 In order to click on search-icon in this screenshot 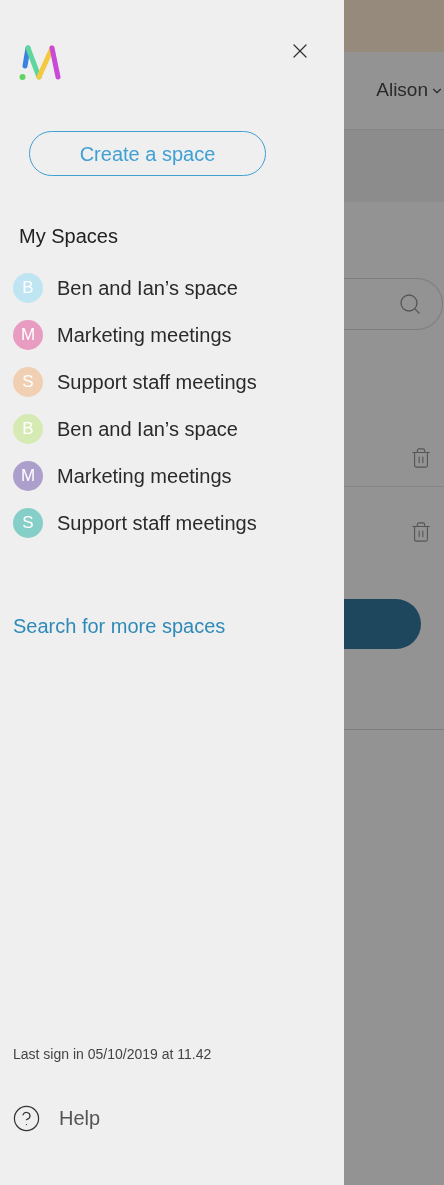, I will do `click(410, 304)`.